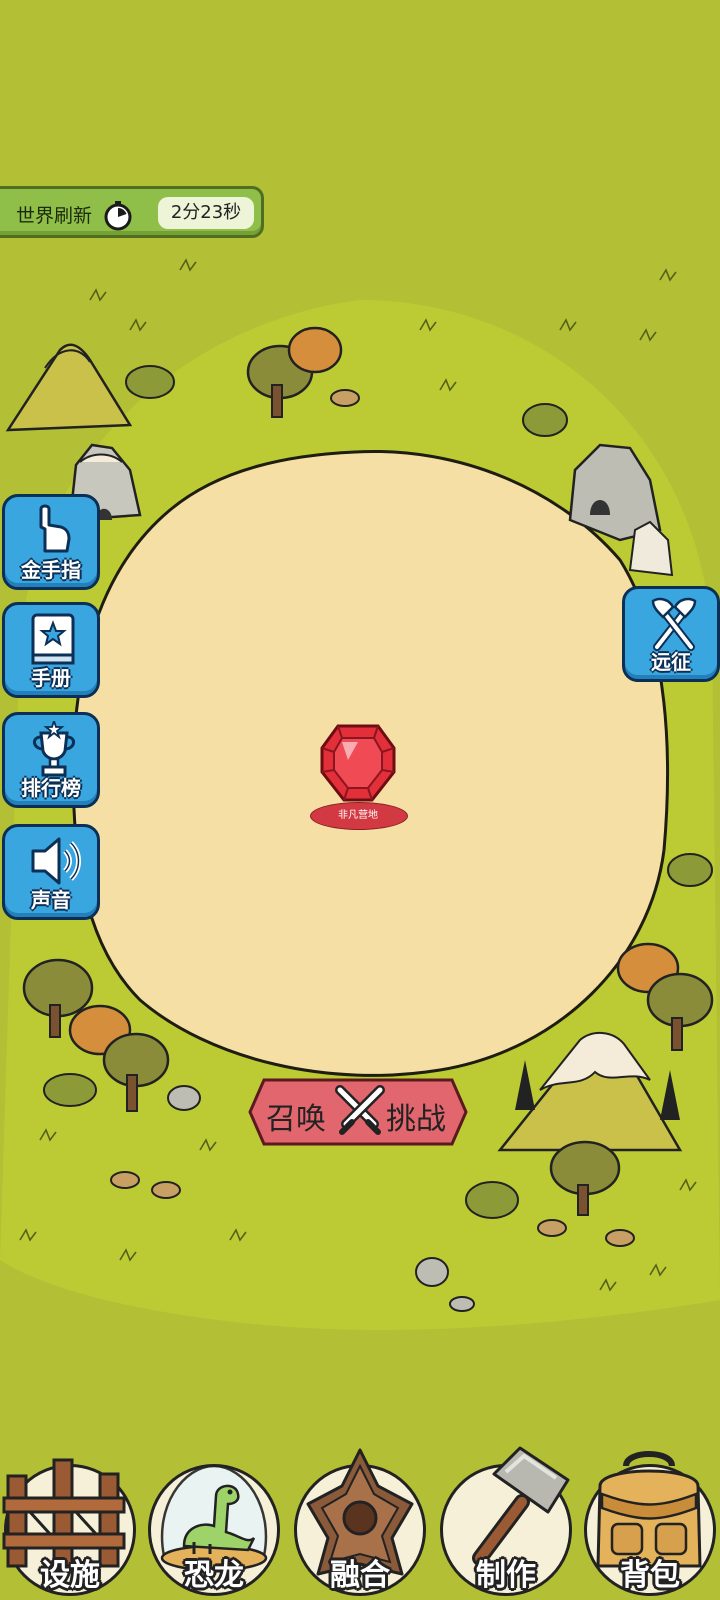  I want to click on nav-fusion-label: 融合, so click(360, 1575).